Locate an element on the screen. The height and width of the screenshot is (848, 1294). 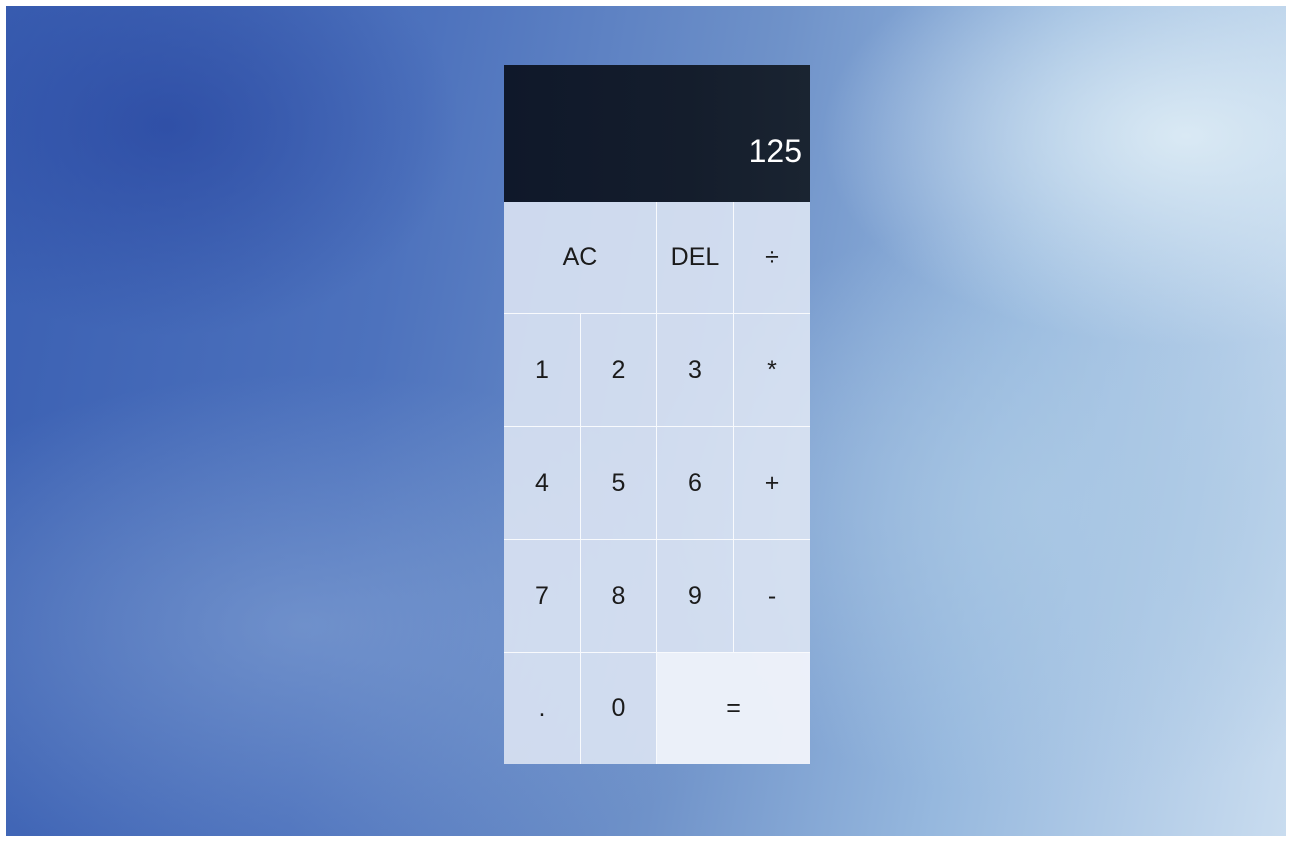
clear-button: AC is located at coordinates (580, 258).